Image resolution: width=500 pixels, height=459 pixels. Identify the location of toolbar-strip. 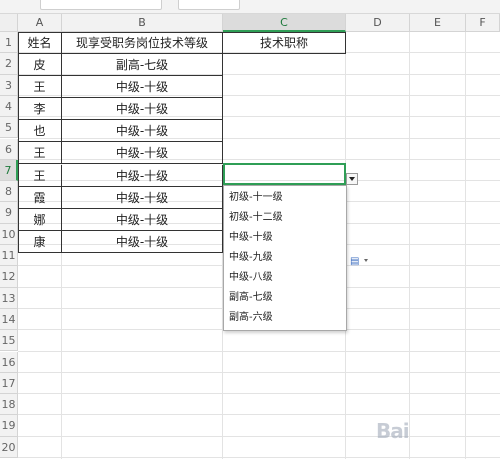
(250, 7).